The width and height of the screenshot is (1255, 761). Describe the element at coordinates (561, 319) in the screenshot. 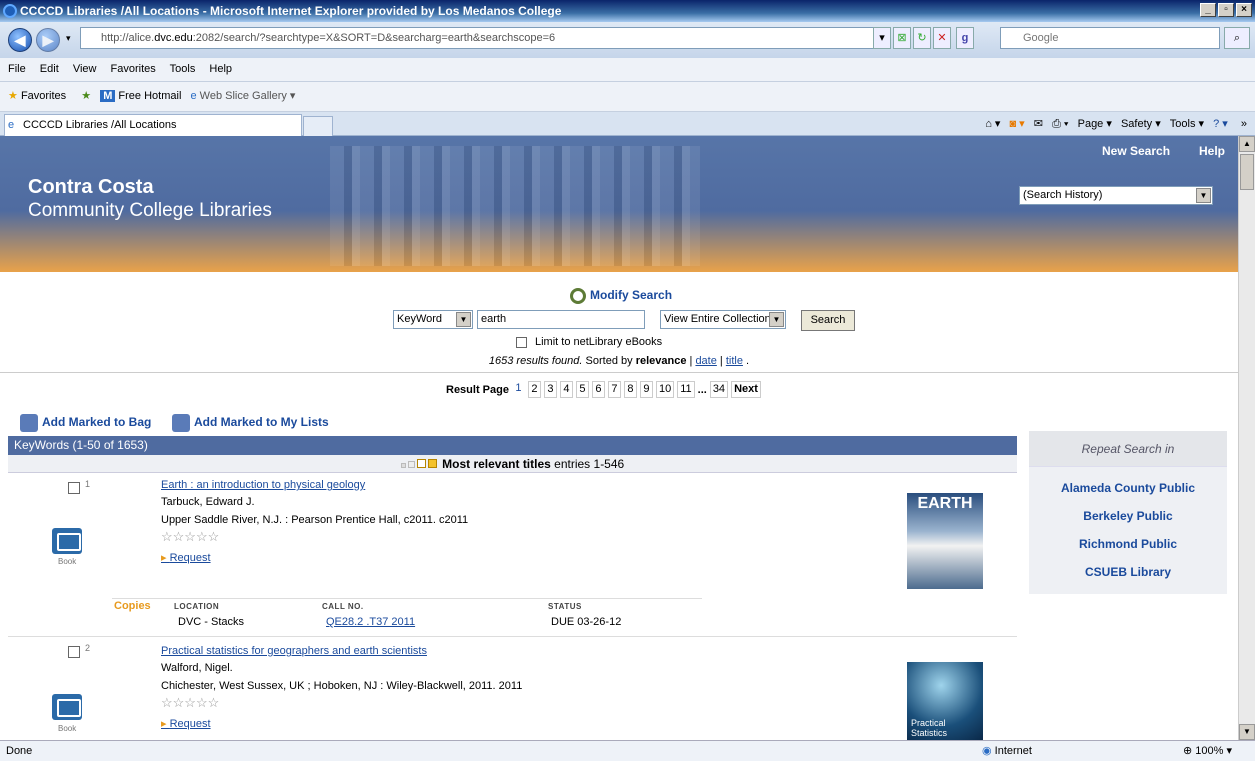

I see `search-term-input: earth` at that location.